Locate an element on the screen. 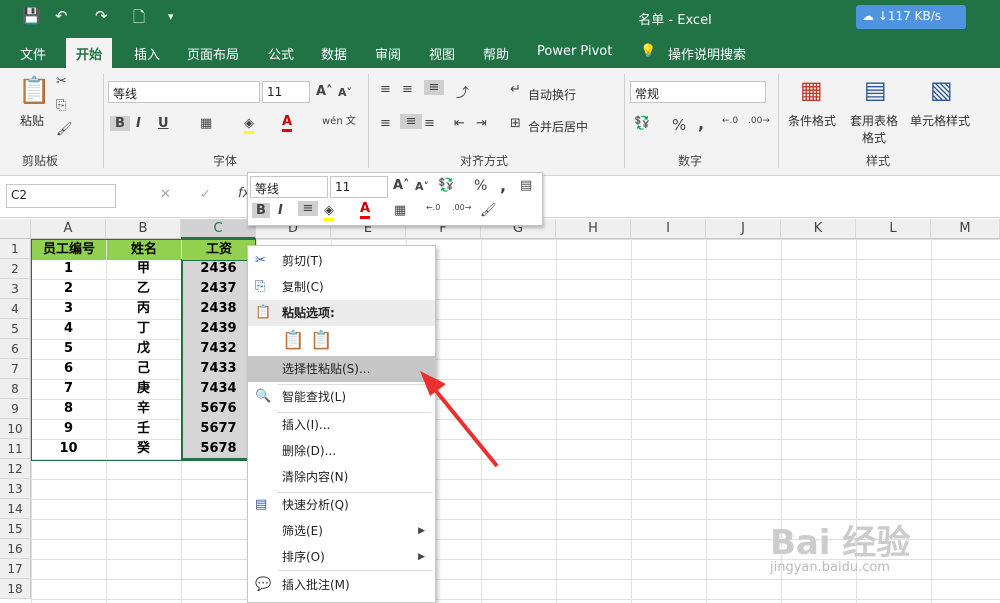  baidu-watermark-url: jingyan.baidu.com is located at coordinates (830, 567).